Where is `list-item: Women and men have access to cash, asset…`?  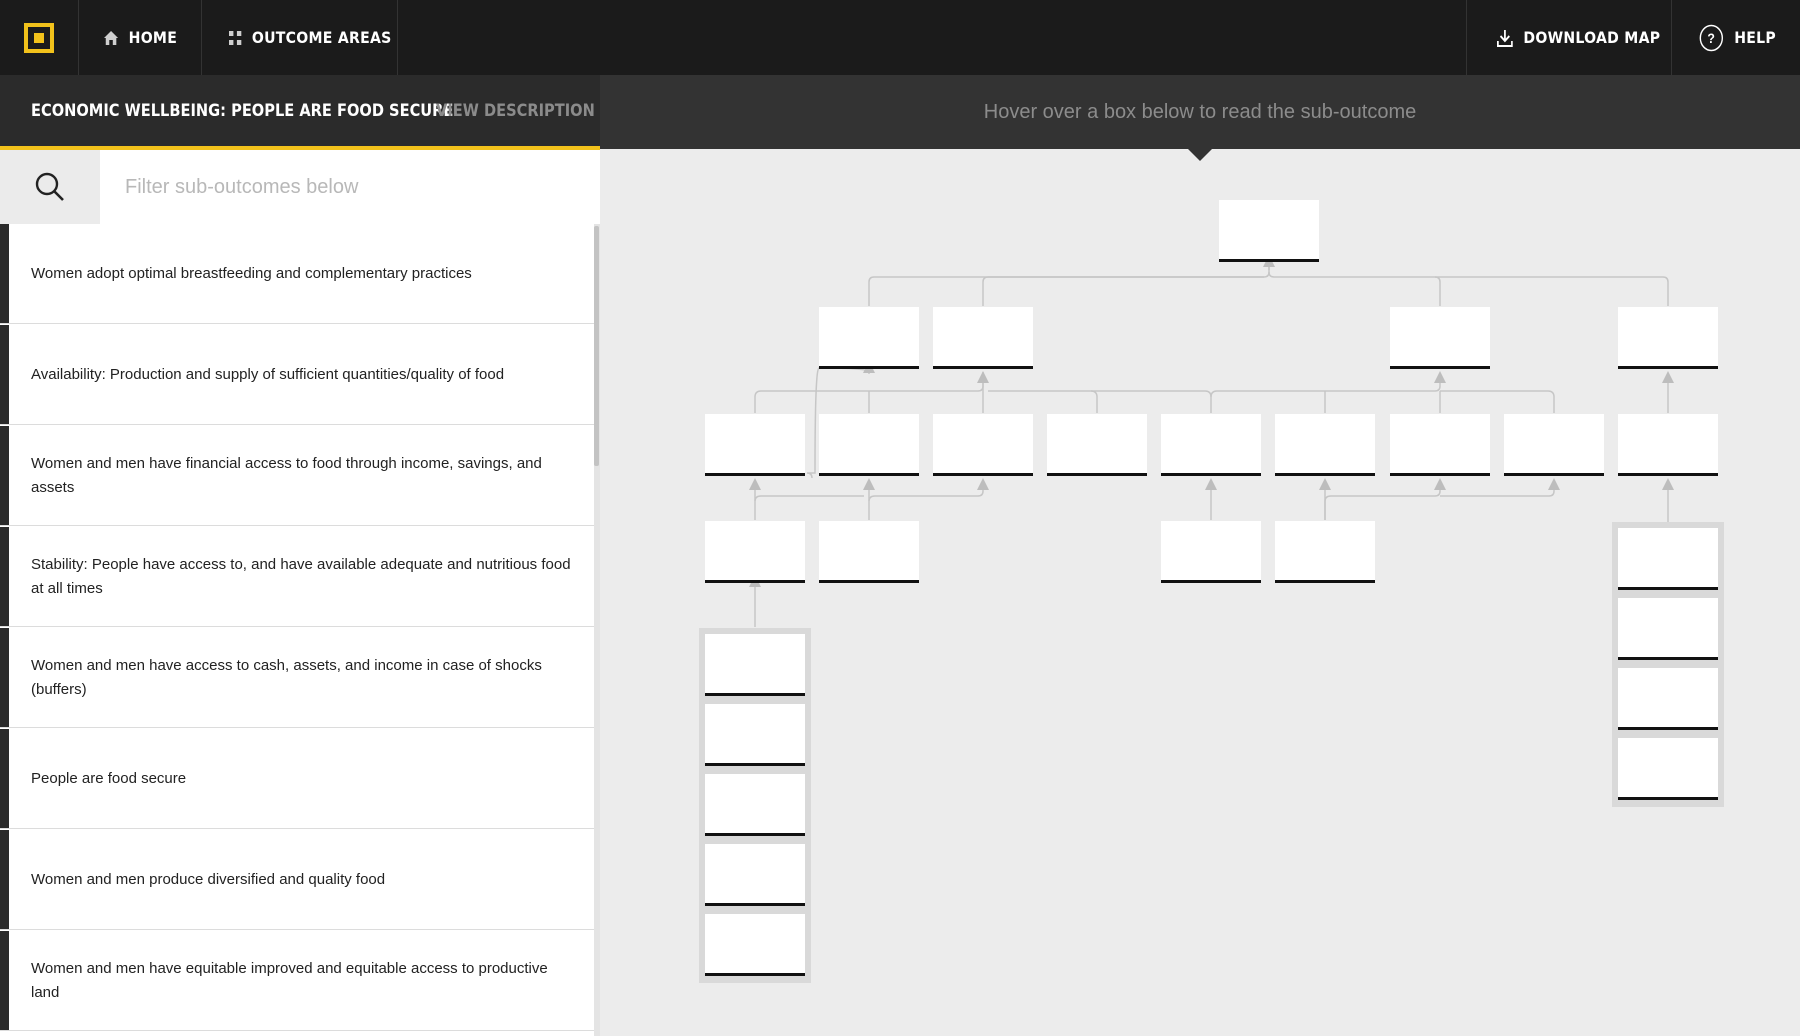 list-item: Women and men have access to cash, asset… is located at coordinates (297, 678).